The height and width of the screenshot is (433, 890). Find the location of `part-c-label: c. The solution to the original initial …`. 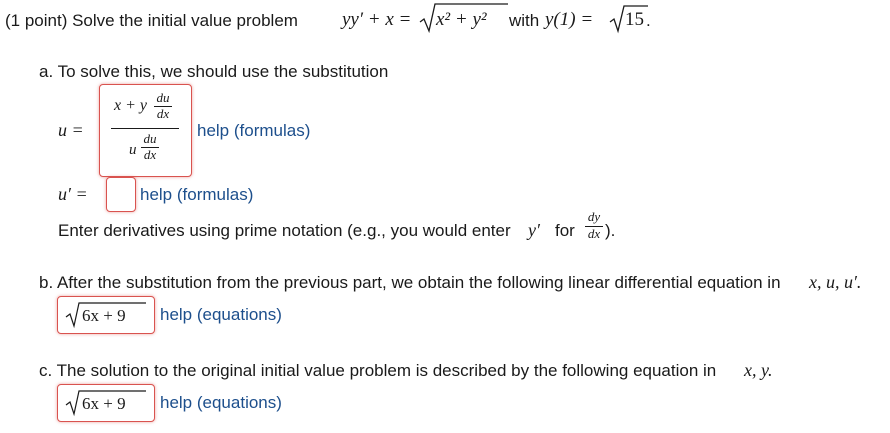

part-c-label: c. The solution to the original initial … is located at coordinates (378, 370).